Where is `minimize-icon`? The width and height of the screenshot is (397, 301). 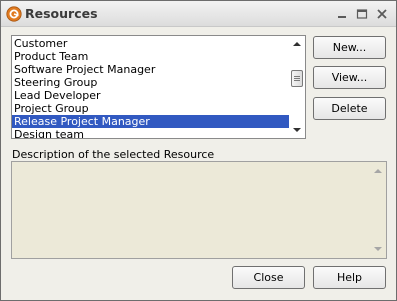
minimize-icon is located at coordinates (342, 14).